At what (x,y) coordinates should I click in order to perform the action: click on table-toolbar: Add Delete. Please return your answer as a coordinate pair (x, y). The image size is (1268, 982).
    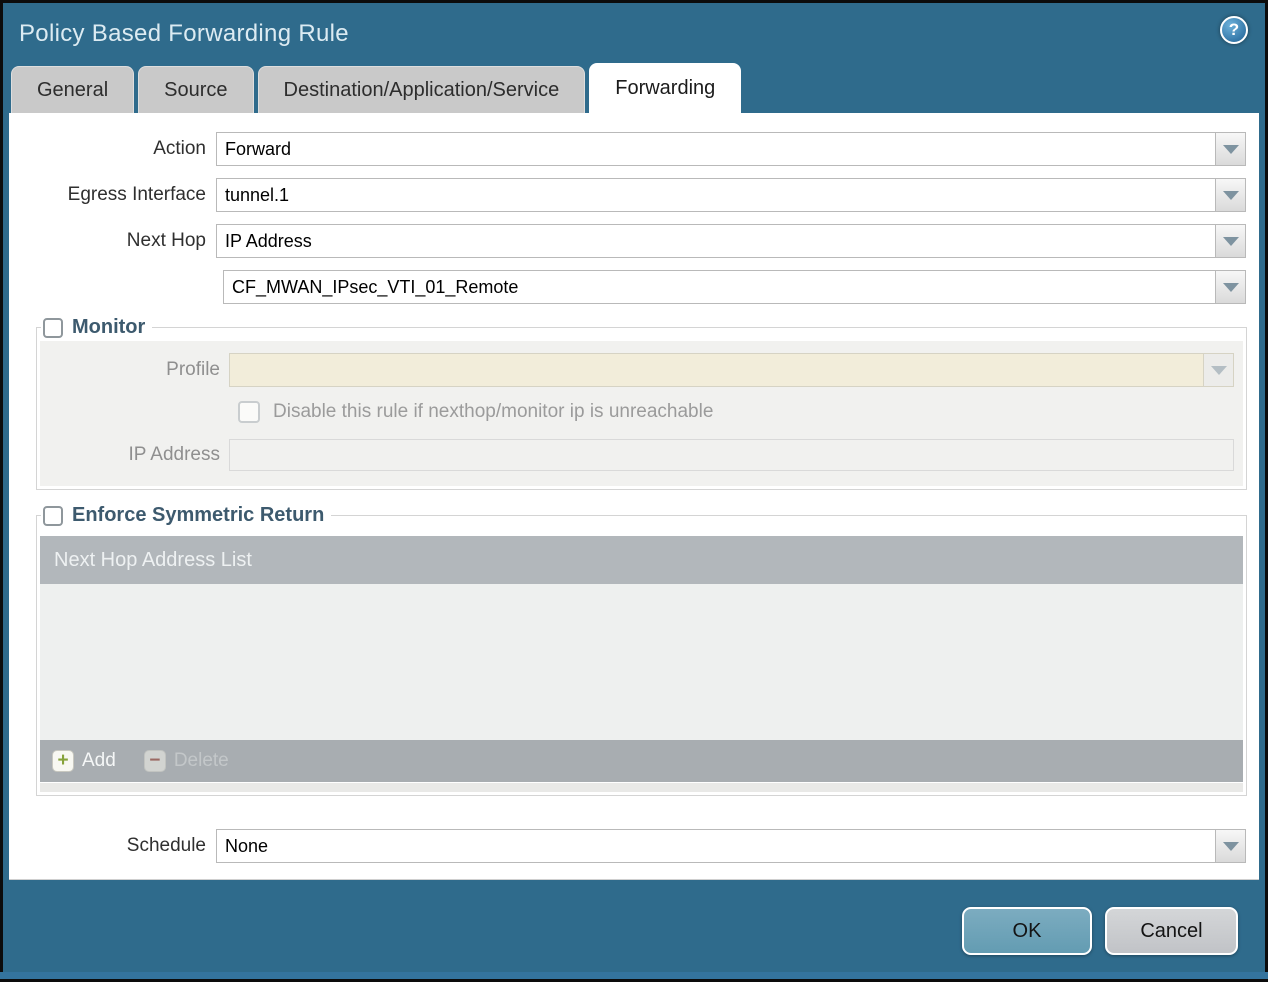
    Looking at the image, I should click on (641, 761).